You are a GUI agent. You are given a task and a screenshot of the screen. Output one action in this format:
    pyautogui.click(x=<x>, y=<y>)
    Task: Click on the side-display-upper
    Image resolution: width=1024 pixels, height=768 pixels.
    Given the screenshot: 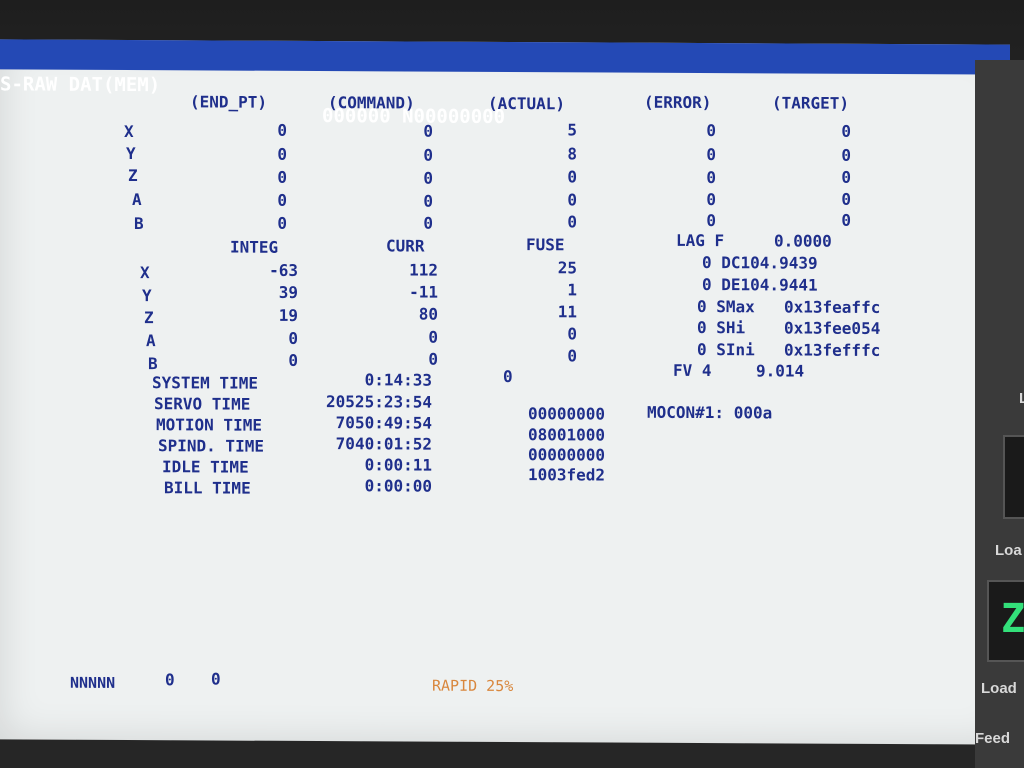 What is the action you would take?
    pyautogui.click(x=1013, y=477)
    